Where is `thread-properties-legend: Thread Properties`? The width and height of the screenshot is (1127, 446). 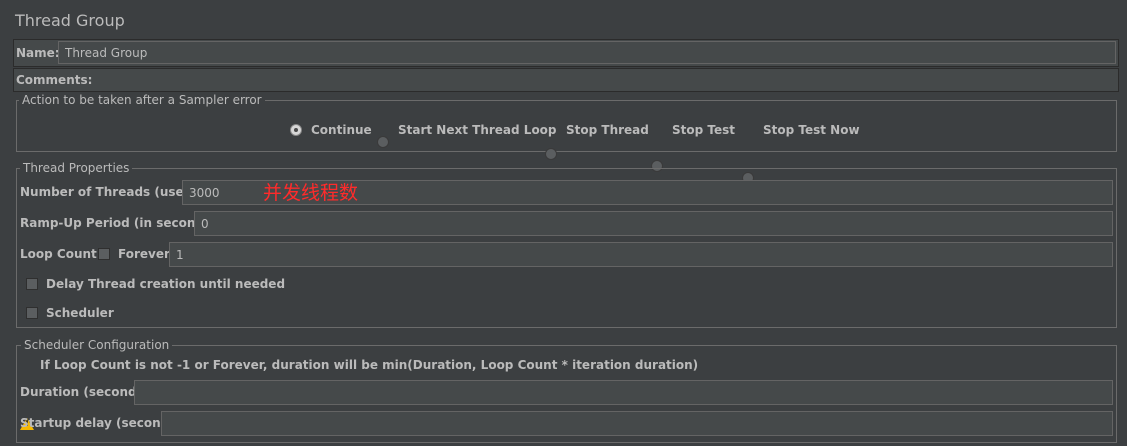
thread-properties-legend: Thread Properties is located at coordinates (76, 168).